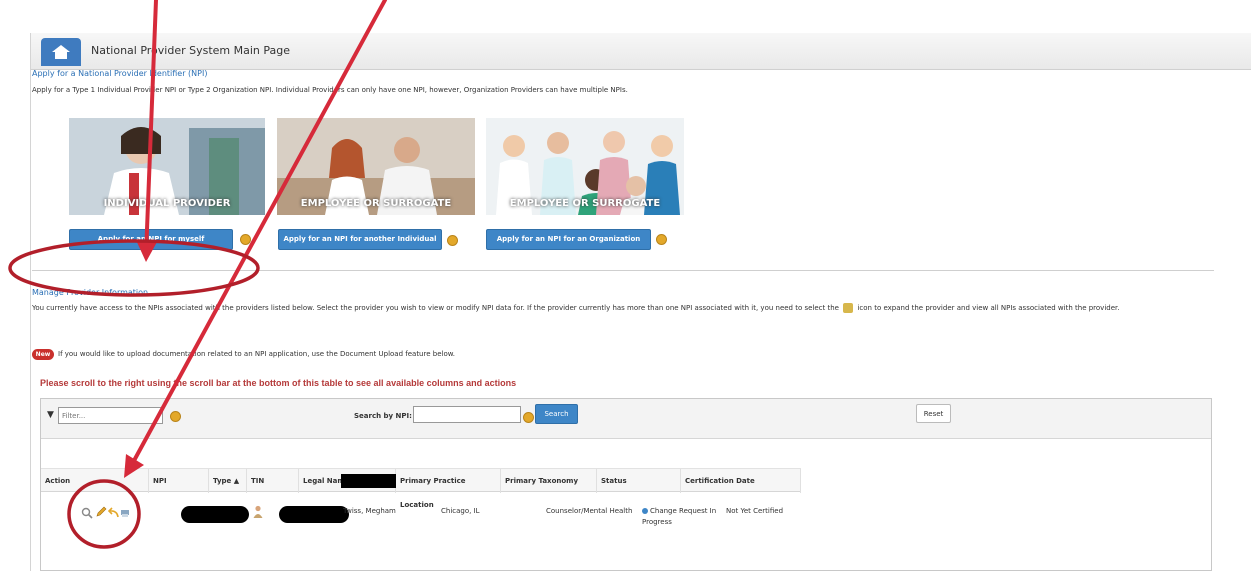 The image size is (1251, 571). I want to click on column-header-action: Action, so click(95, 481).